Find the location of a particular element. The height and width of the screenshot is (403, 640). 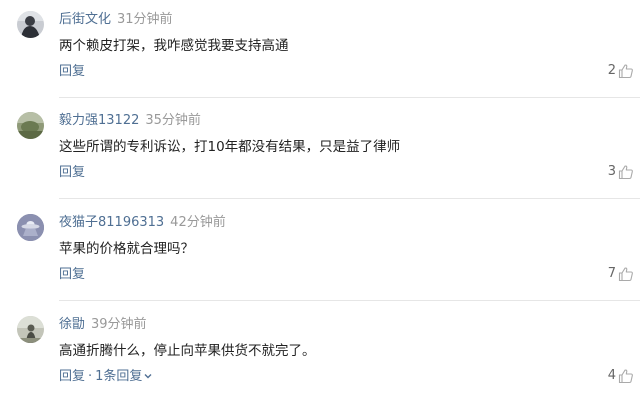

like-button: 3 is located at coordinates (621, 172).